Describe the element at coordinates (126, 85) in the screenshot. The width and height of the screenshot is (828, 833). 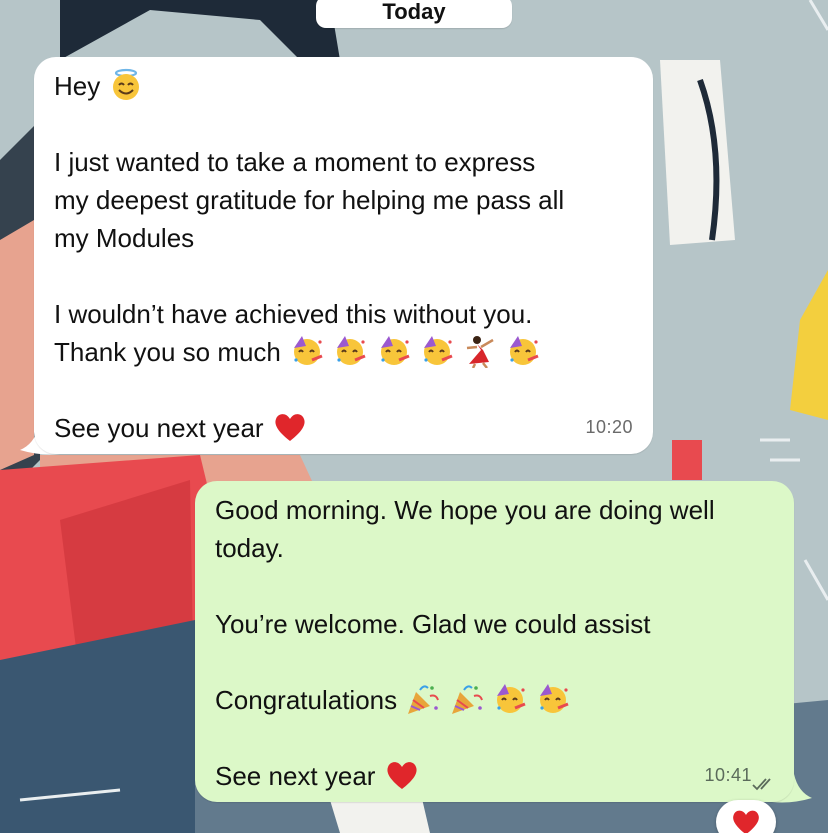
I see `smiling-face-with-halo-icon` at that location.